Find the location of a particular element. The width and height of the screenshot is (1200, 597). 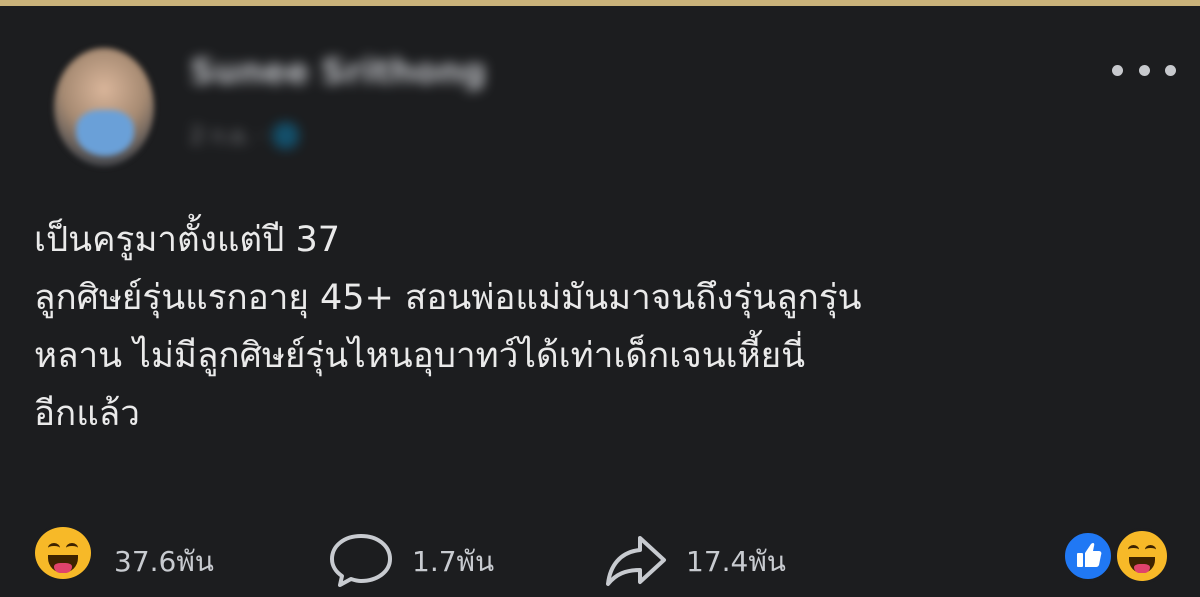

post-line: เป็นครูมาตั้งแต่ปี 37 is located at coordinates (187, 240).